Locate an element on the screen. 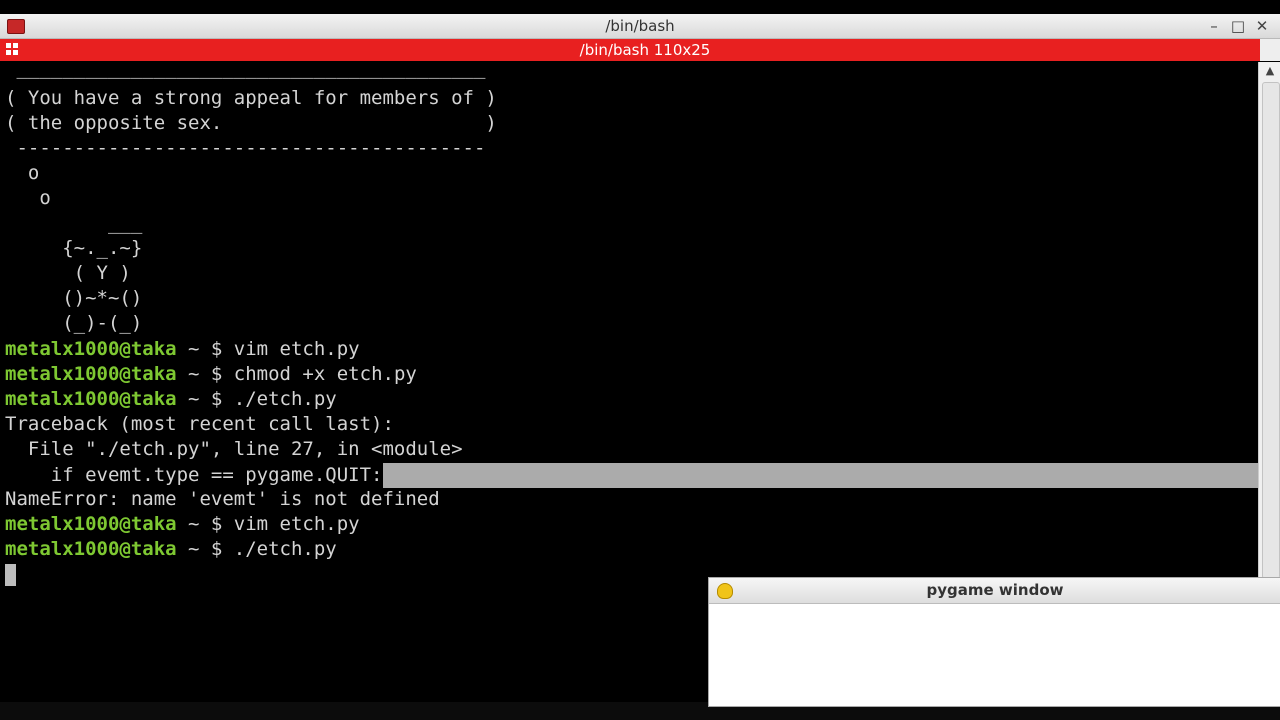 The width and height of the screenshot is (1280, 720). pygame-titlebar: pygame window is located at coordinates (994, 591).